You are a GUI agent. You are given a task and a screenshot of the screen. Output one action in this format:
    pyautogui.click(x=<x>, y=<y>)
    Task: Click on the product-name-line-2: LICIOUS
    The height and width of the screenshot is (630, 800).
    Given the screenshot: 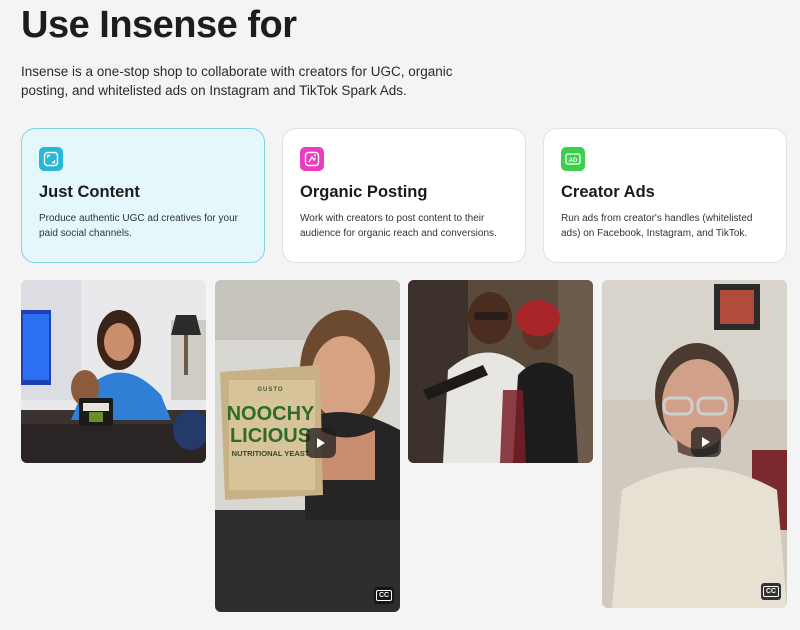 What is the action you would take?
    pyautogui.click(x=270, y=436)
    